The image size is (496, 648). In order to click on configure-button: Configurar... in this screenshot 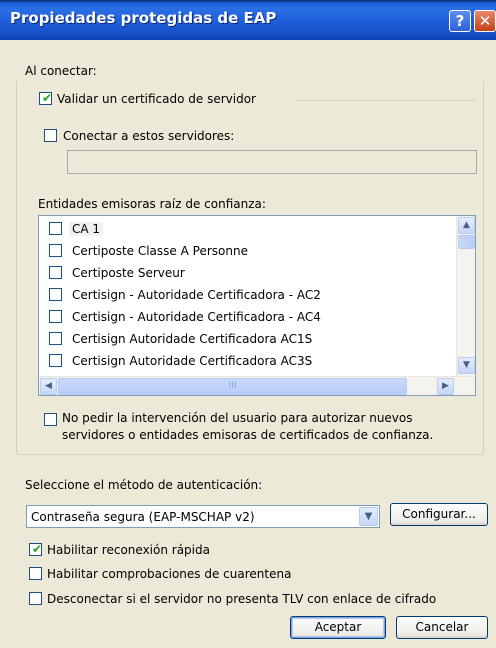, I will do `click(439, 514)`.